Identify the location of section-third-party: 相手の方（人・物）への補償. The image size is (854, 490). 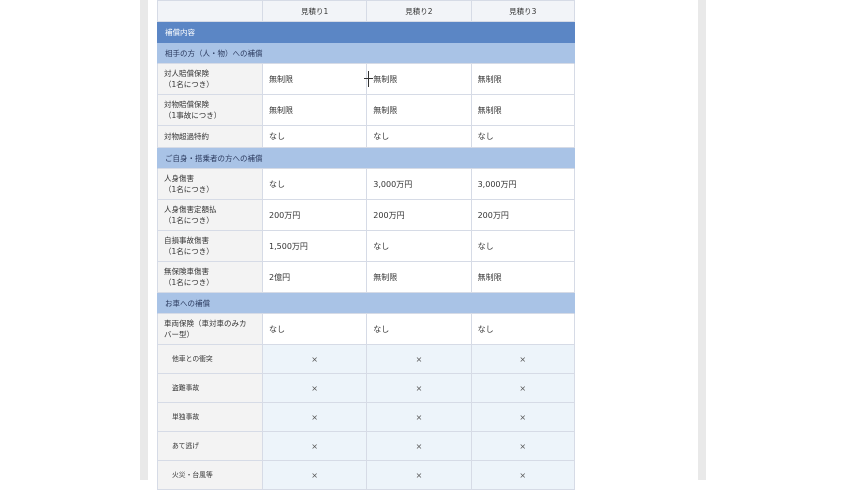
(366, 53).